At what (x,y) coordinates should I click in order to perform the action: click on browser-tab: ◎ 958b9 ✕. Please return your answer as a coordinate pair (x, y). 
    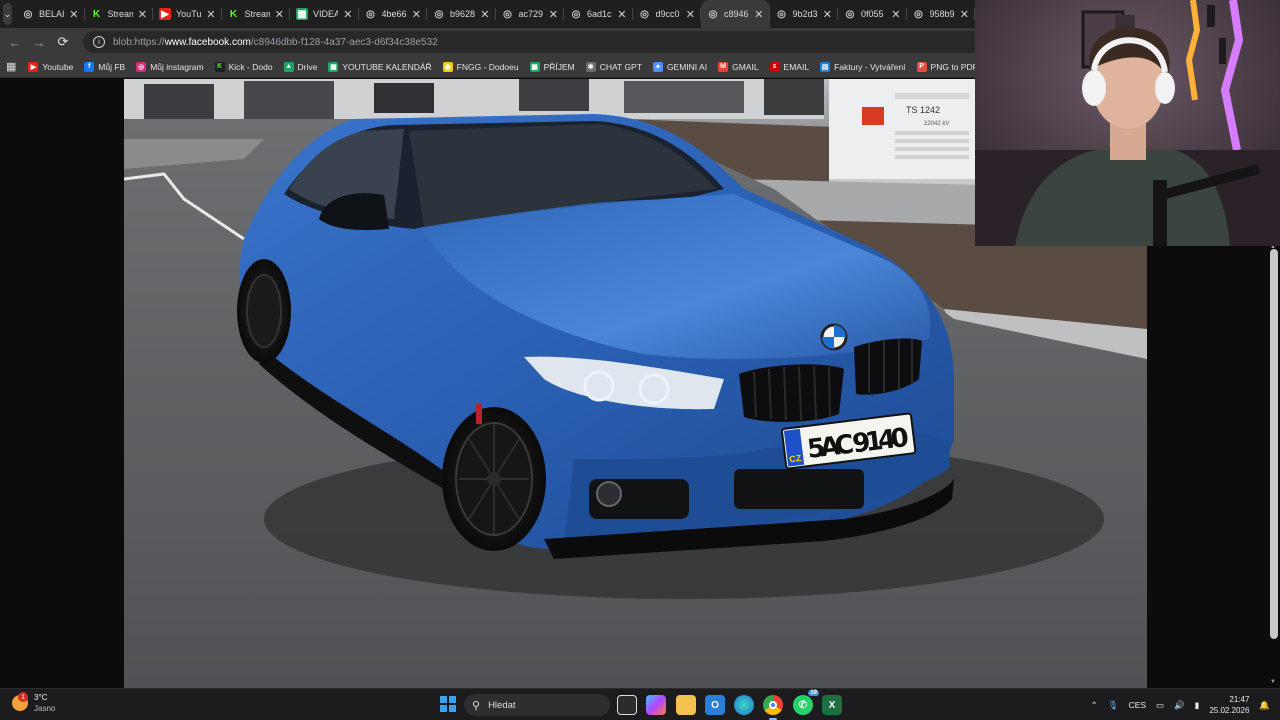
    Looking at the image, I should click on (941, 14).